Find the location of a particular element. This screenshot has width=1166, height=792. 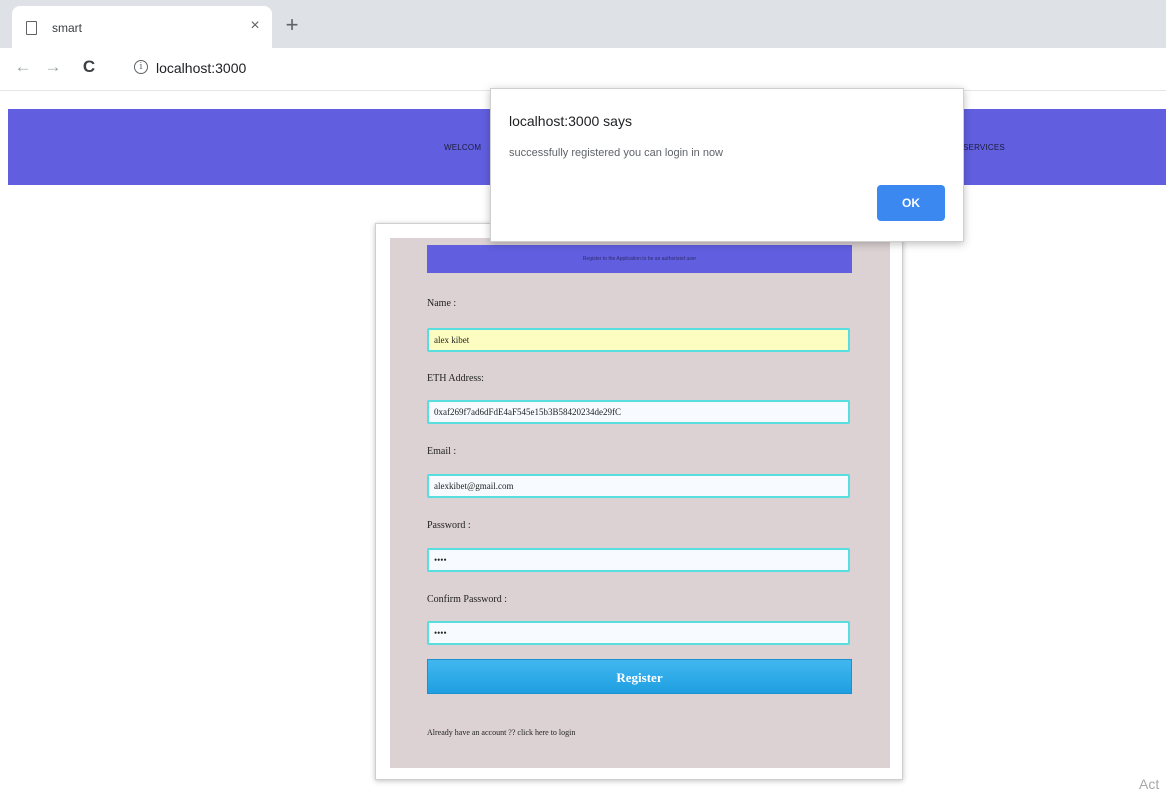

confirm-password-label: Confirm Password : is located at coordinates (467, 599).